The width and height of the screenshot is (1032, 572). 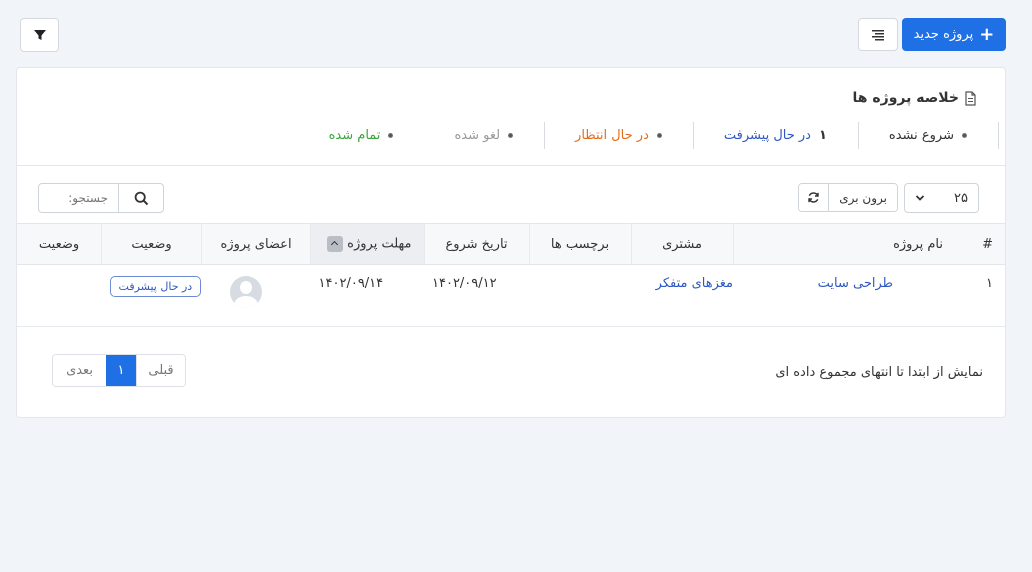 What do you see at coordinates (961, 198) in the screenshot?
I see `page-size-value: ۲۵` at bounding box center [961, 198].